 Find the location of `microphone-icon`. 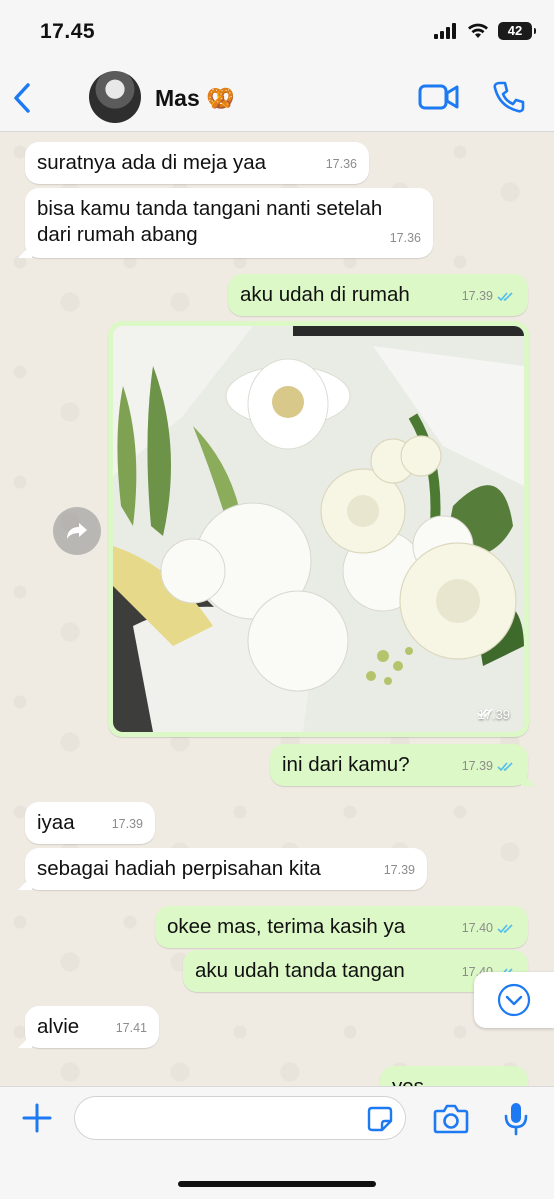

microphone-icon is located at coordinates (516, 1119).